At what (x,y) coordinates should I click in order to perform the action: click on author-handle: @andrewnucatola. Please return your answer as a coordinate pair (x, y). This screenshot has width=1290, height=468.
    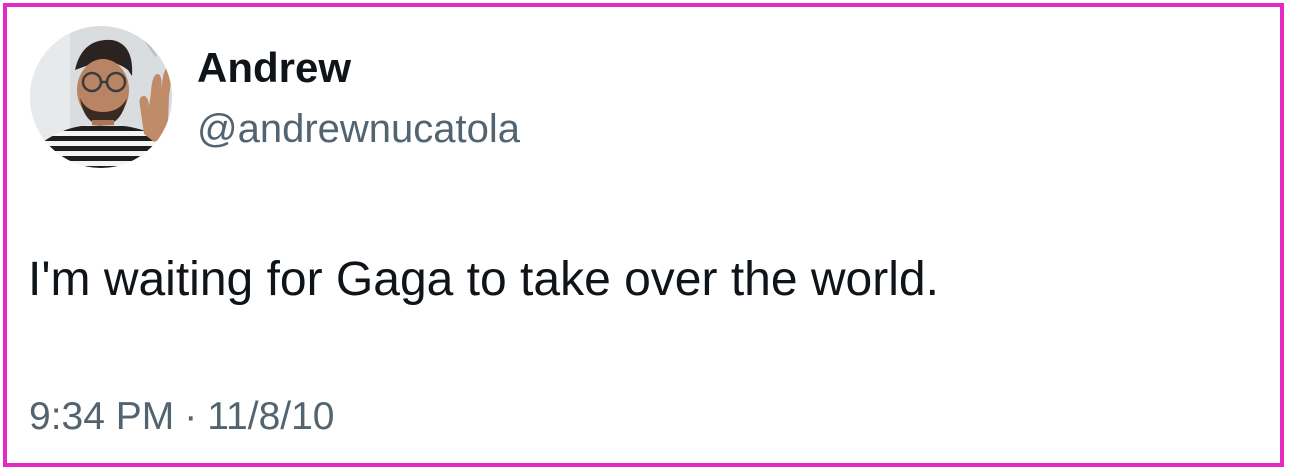
    Looking at the image, I should click on (358, 129).